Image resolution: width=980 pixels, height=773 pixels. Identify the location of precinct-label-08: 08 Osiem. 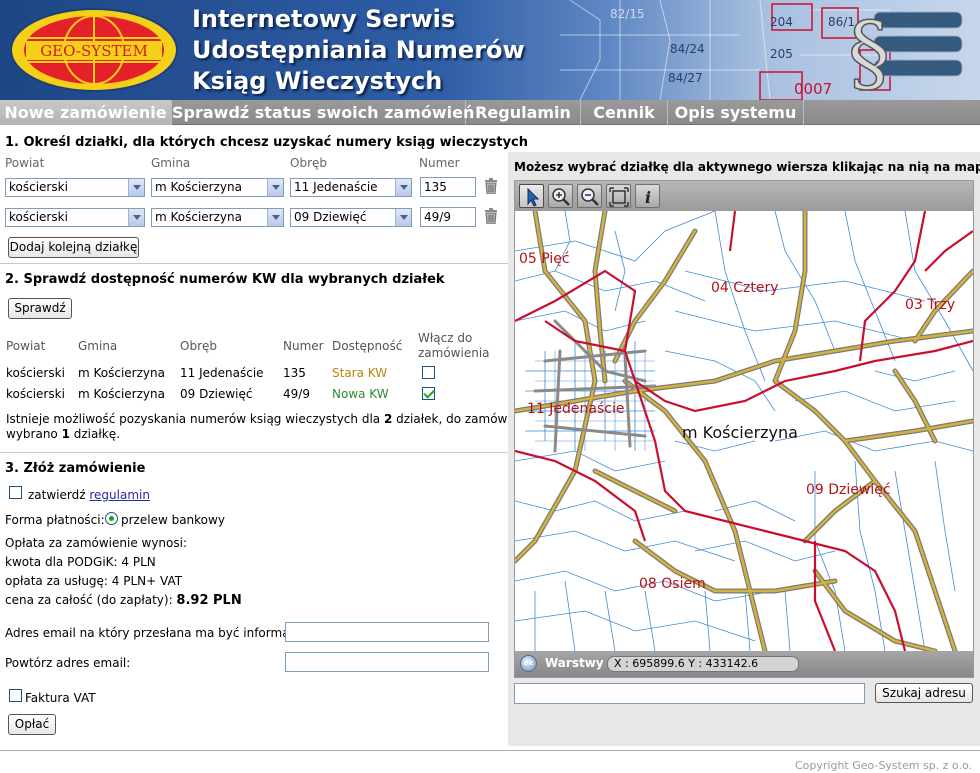
(672, 584).